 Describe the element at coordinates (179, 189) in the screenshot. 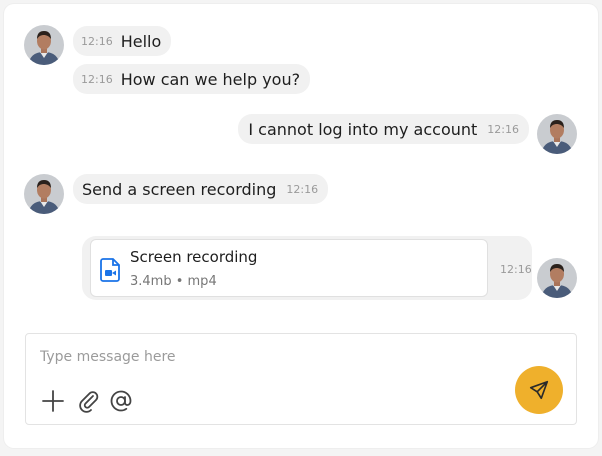

I see `message-text: Send a screen recording` at that location.